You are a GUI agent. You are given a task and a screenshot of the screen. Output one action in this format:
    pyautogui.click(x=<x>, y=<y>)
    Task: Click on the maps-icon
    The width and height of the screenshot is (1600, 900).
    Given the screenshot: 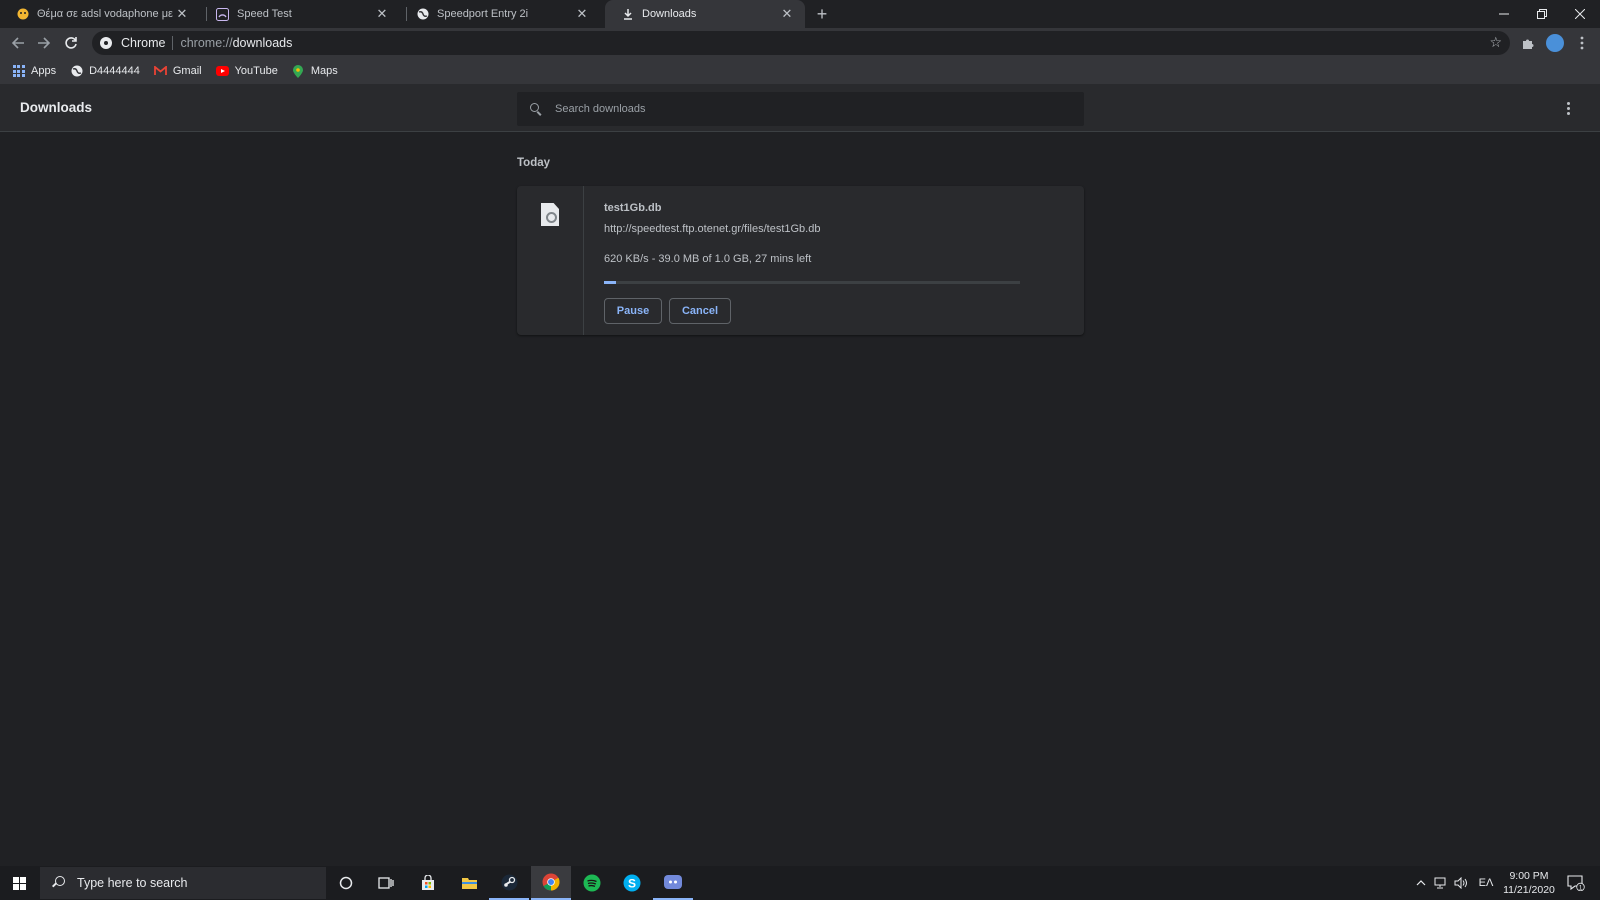 What is the action you would take?
    pyautogui.click(x=298, y=71)
    